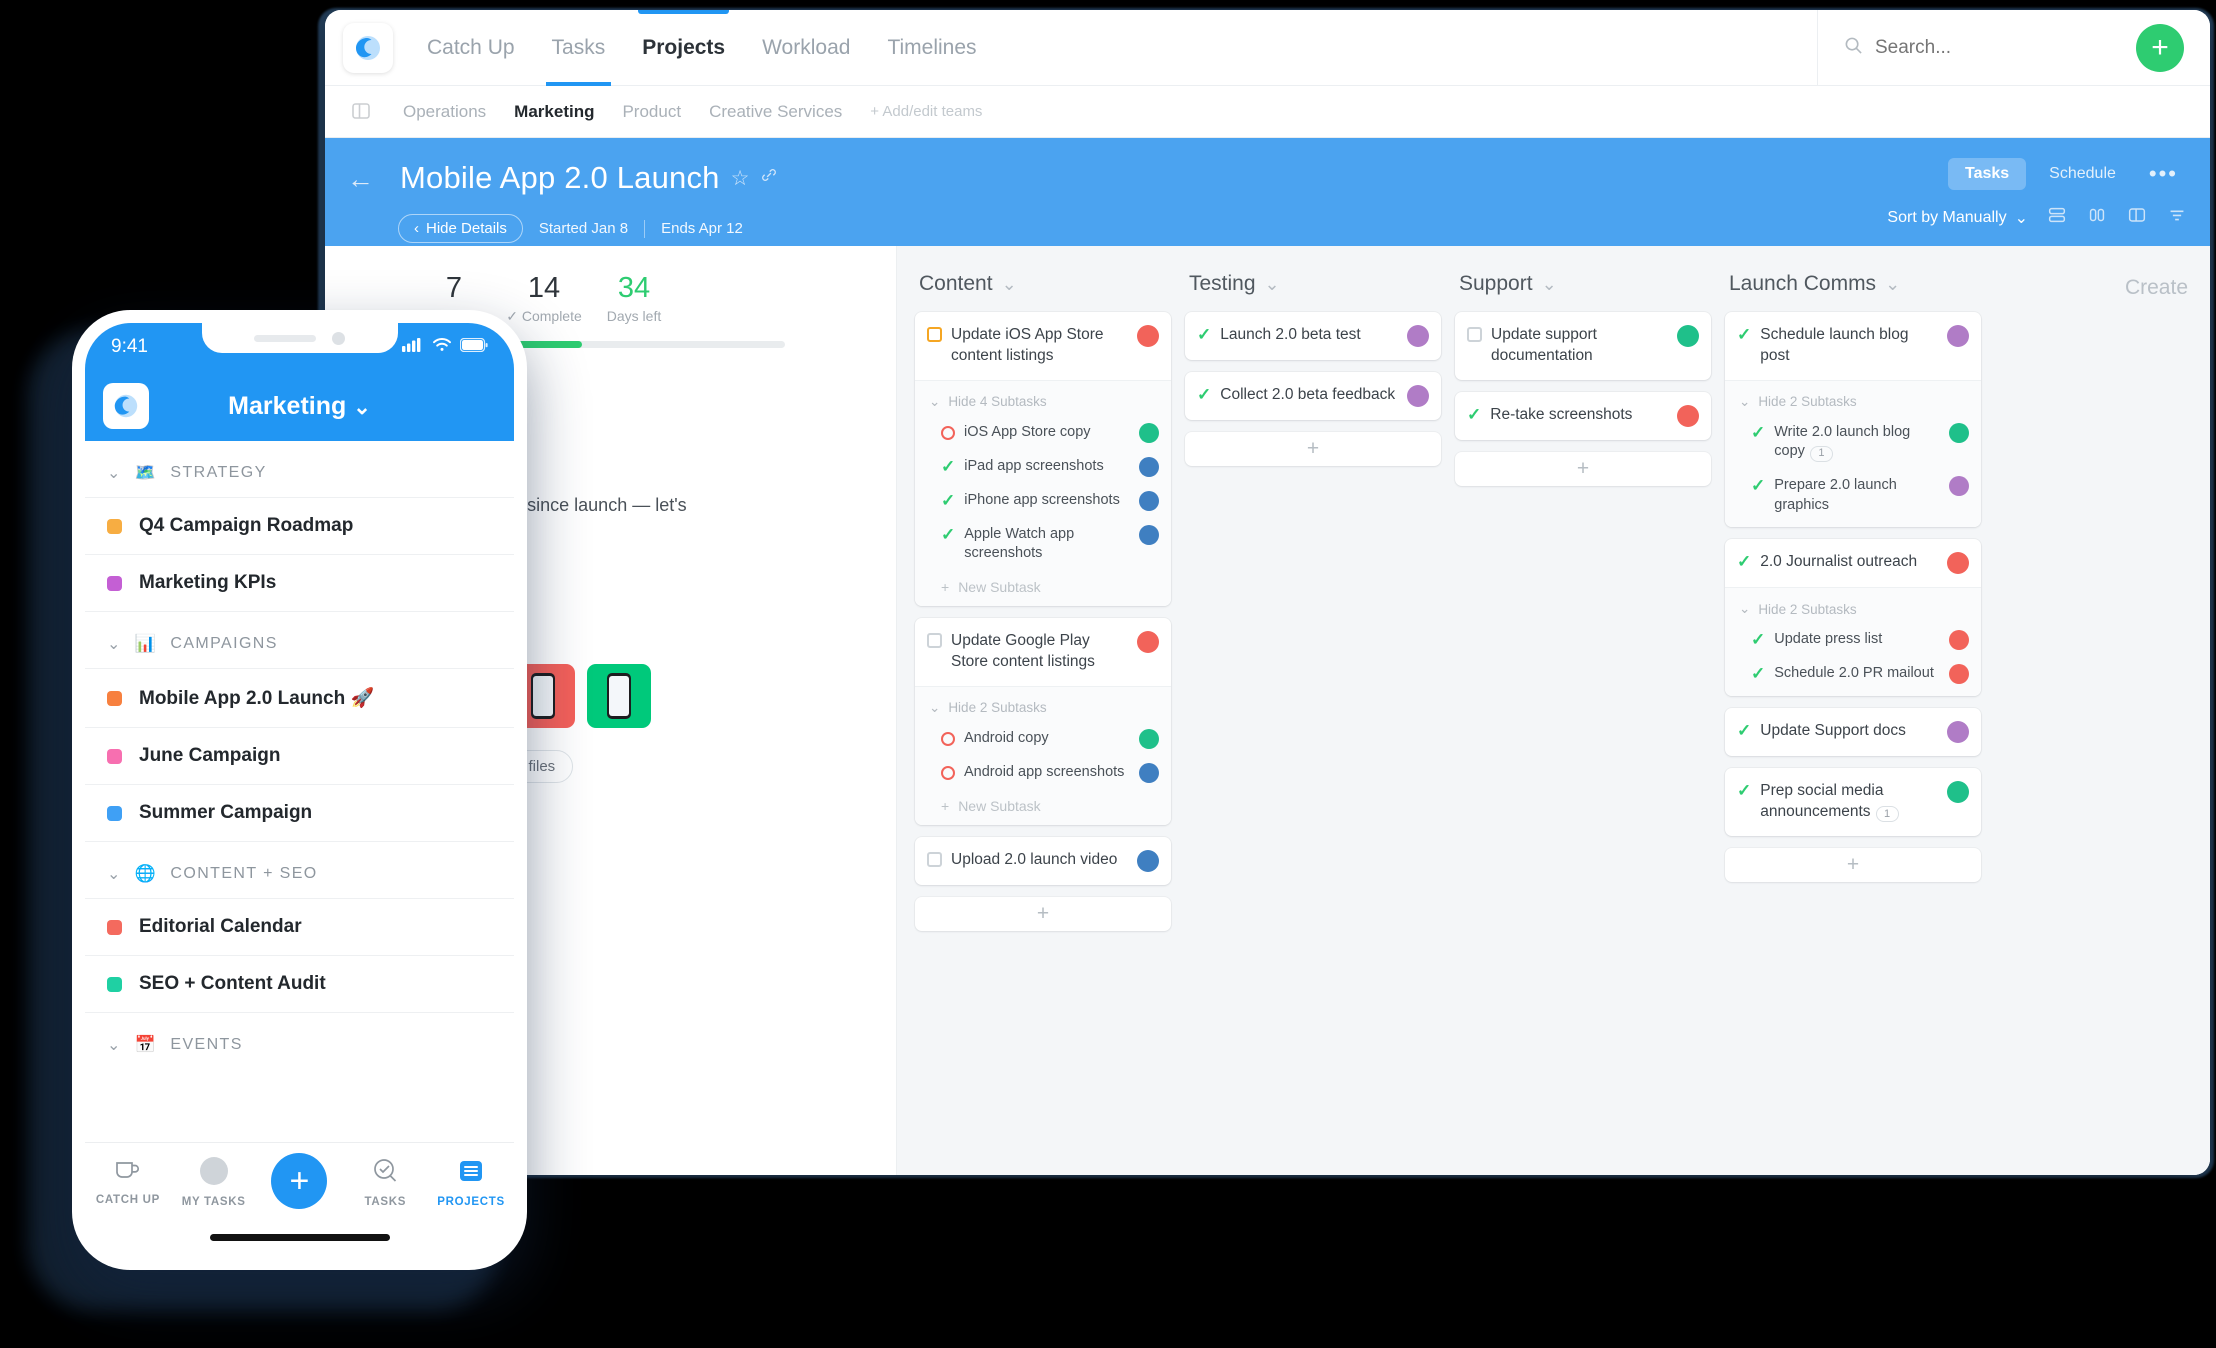 This screenshot has height=1348, width=2216. I want to click on task-row: ✓ Re-take screenshots, so click(1583, 416).